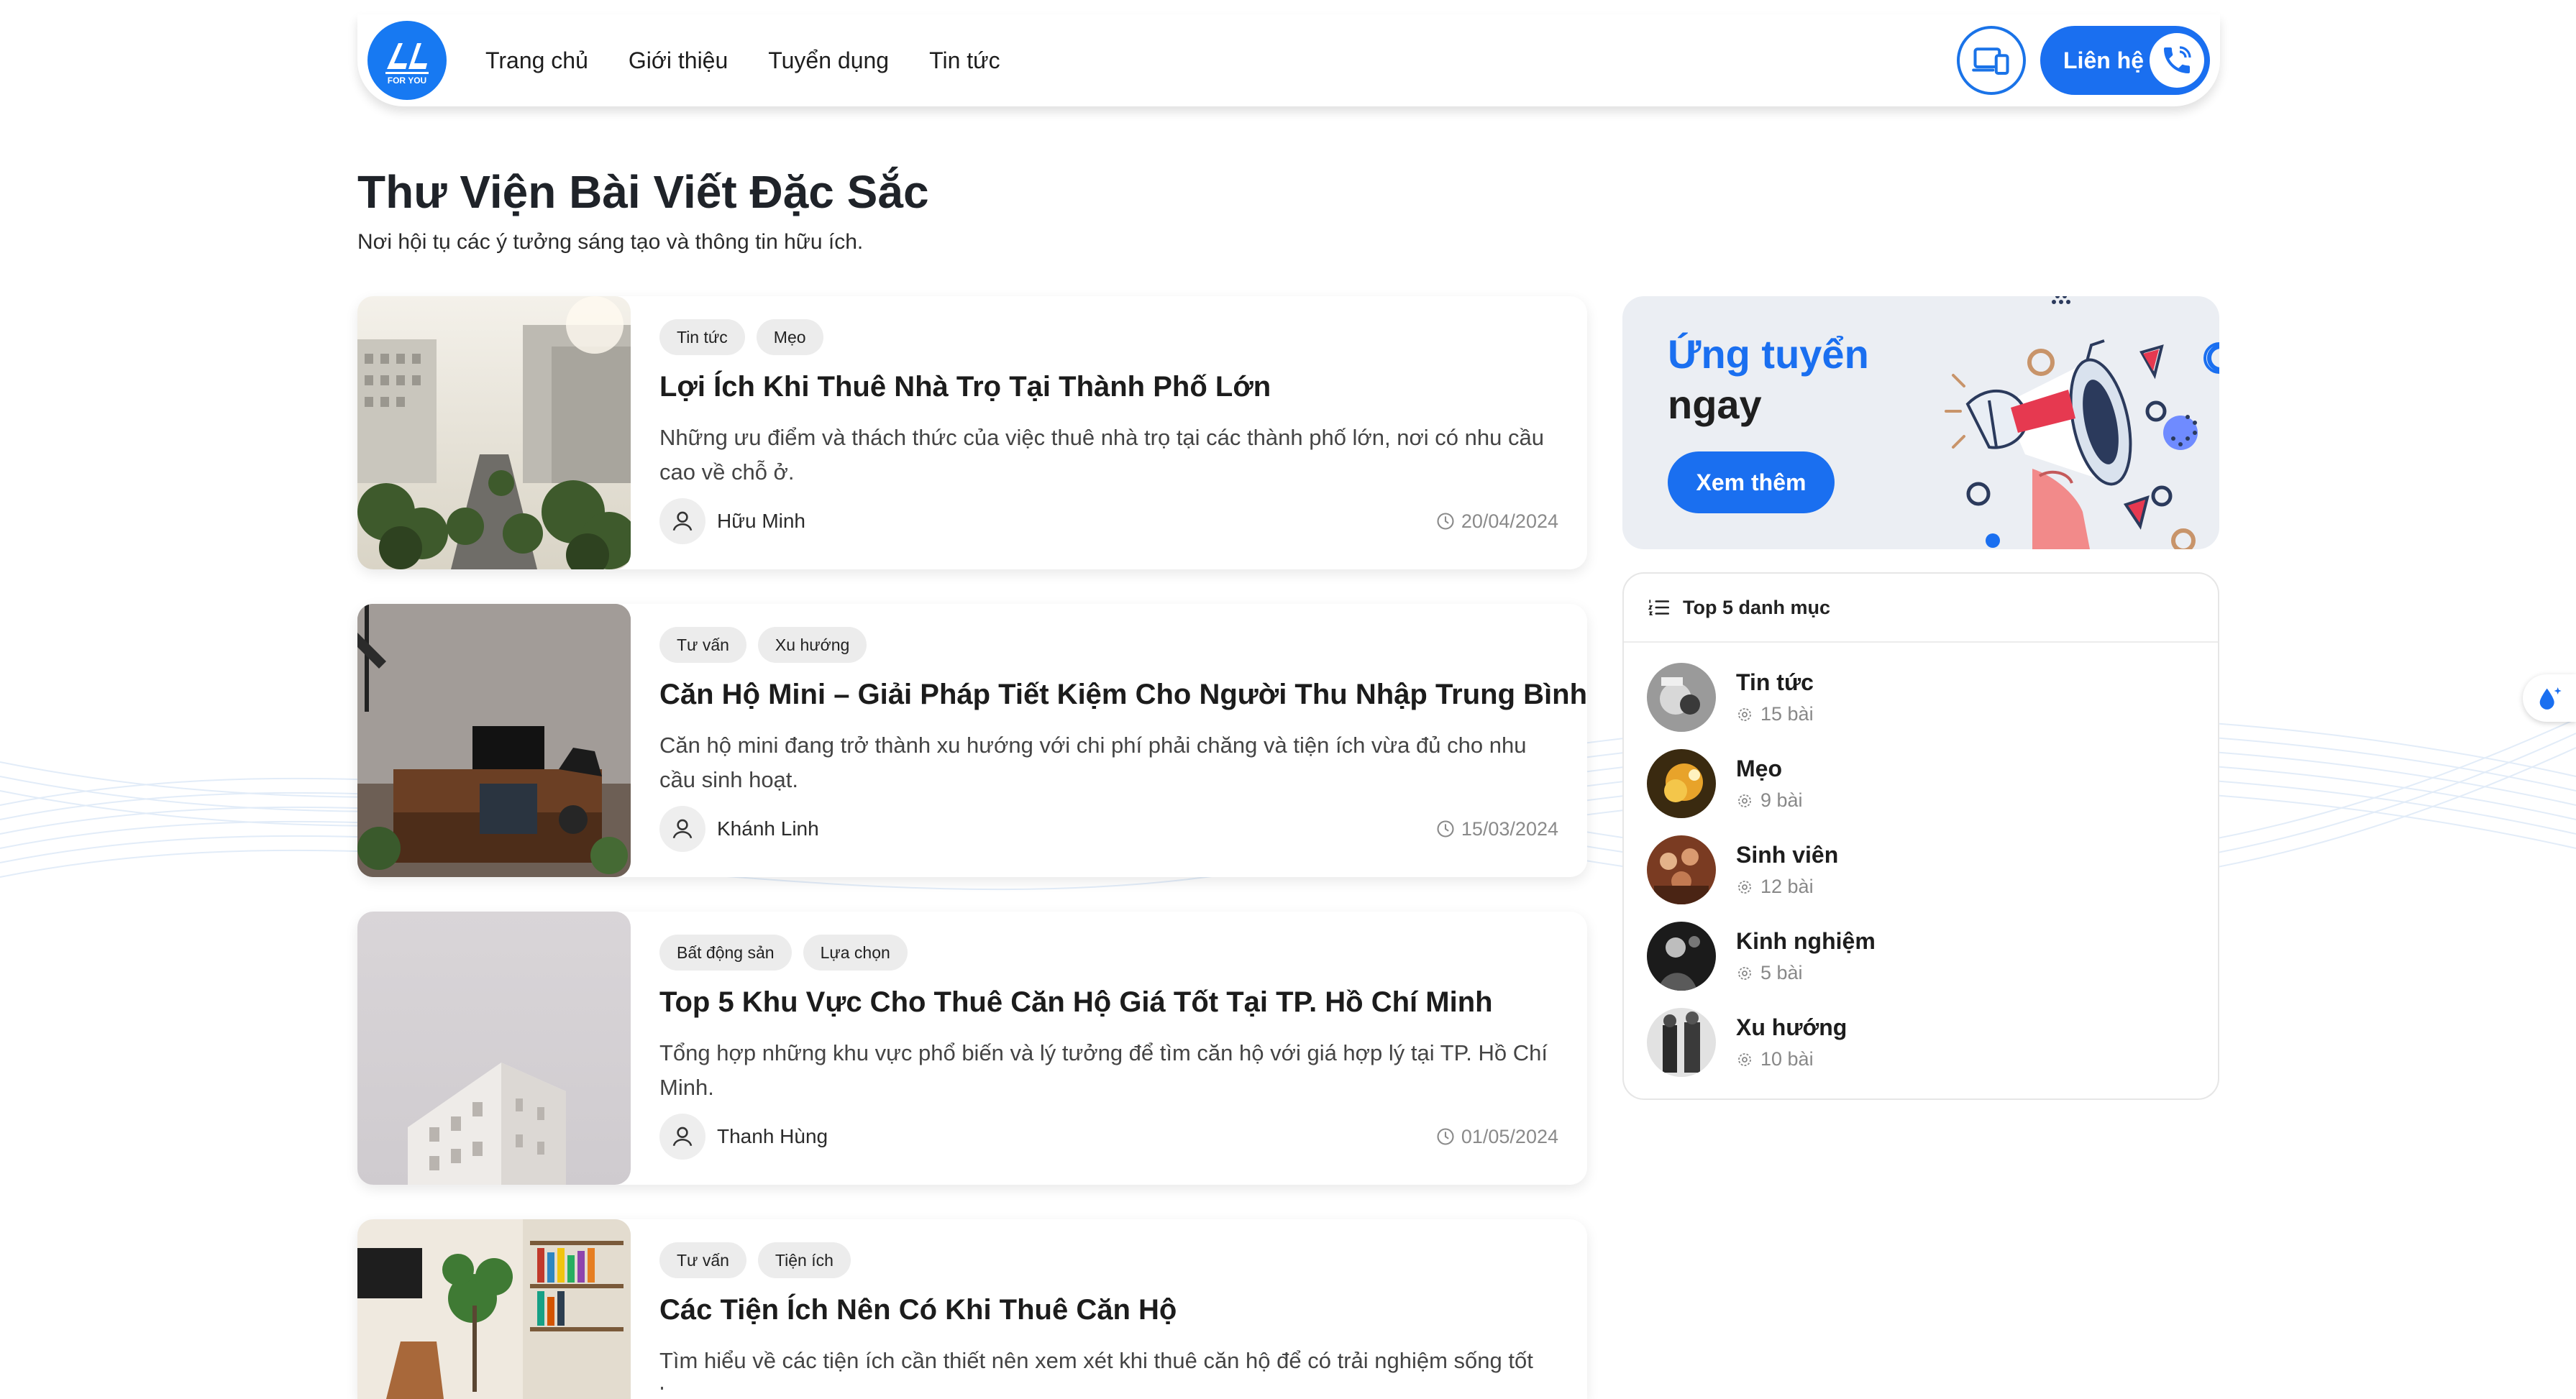 The width and height of the screenshot is (2576, 1399). What do you see at coordinates (643, 192) in the screenshot?
I see `page-title: Thư Viện Bài Viết Đặc Sắc` at bounding box center [643, 192].